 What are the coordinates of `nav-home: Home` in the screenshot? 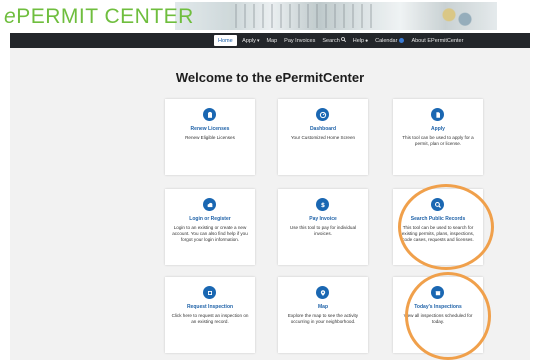 It's located at (225, 40).